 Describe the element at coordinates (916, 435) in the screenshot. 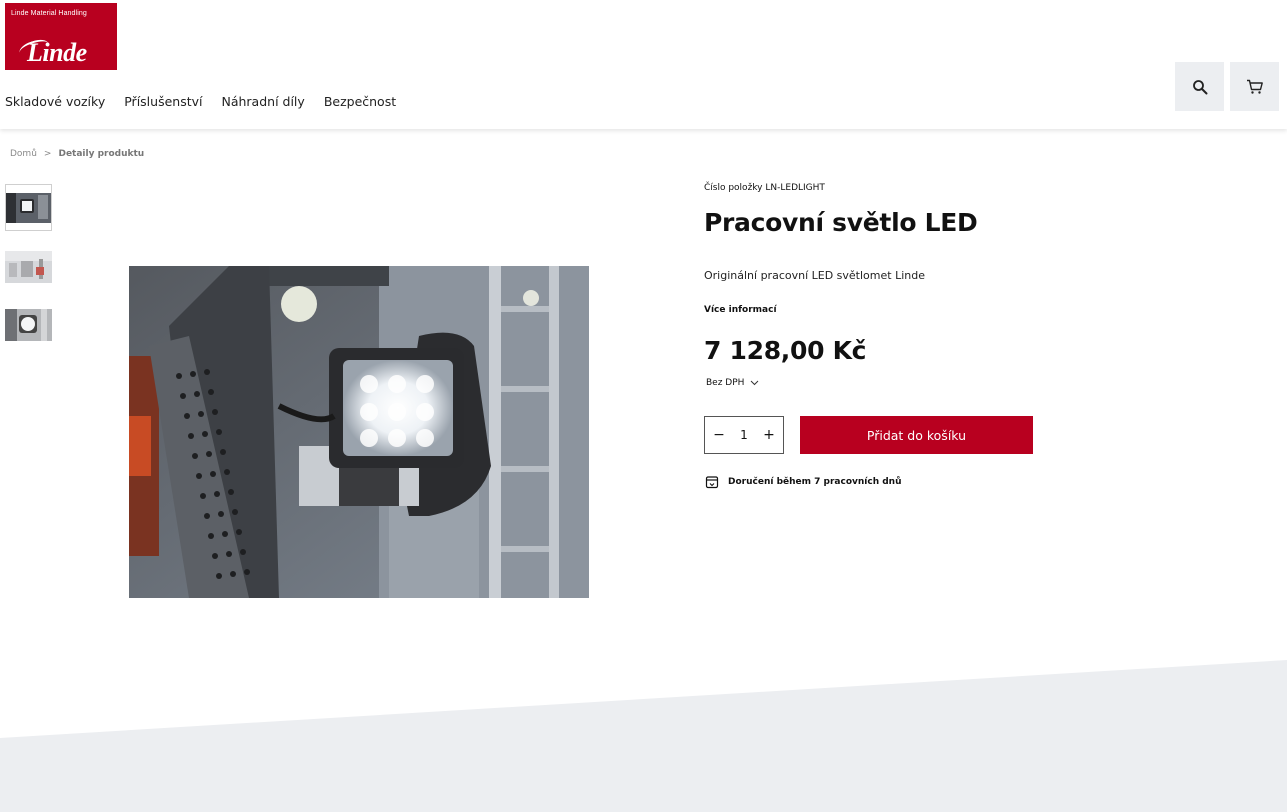

I see `add-to-cart-button: Přidat do košíku` at that location.